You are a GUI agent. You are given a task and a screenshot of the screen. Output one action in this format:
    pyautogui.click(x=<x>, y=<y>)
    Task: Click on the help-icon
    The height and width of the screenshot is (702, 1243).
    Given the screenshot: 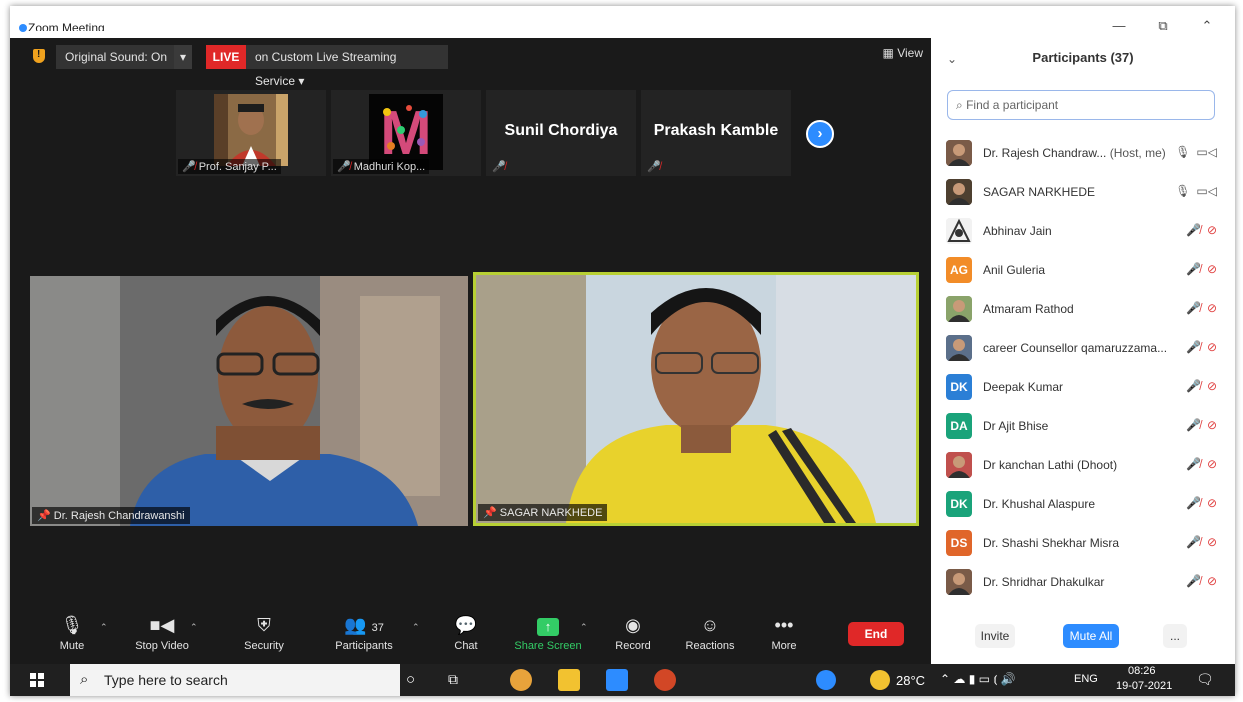 What is the action you would take?
    pyautogui.click(x=826, y=680)
    